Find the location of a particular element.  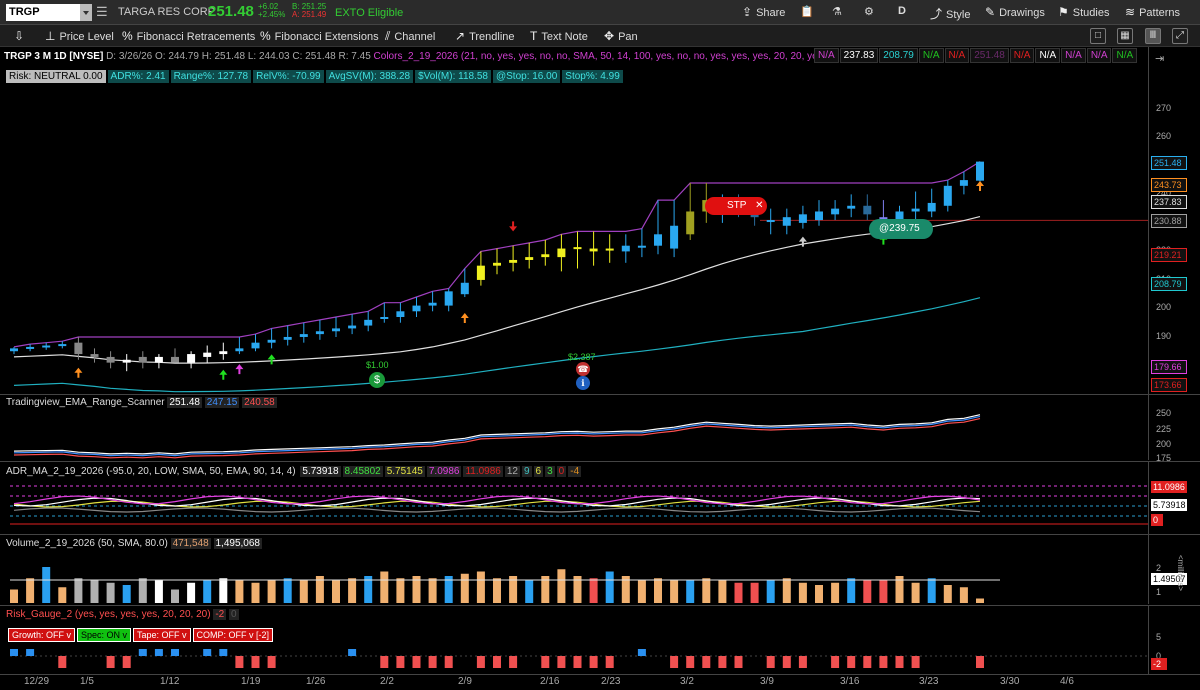

price-axis-label: 200 is located at coordinates (1164, 307).